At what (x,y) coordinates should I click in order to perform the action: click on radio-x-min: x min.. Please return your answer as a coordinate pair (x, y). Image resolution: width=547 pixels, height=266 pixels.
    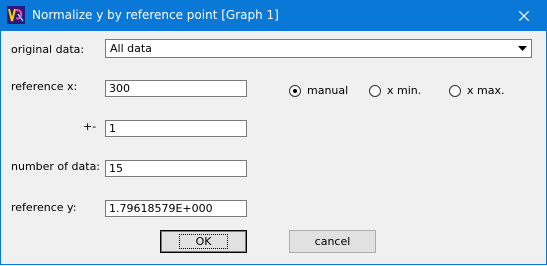
    Looking at the image, I should click on (395, 90).